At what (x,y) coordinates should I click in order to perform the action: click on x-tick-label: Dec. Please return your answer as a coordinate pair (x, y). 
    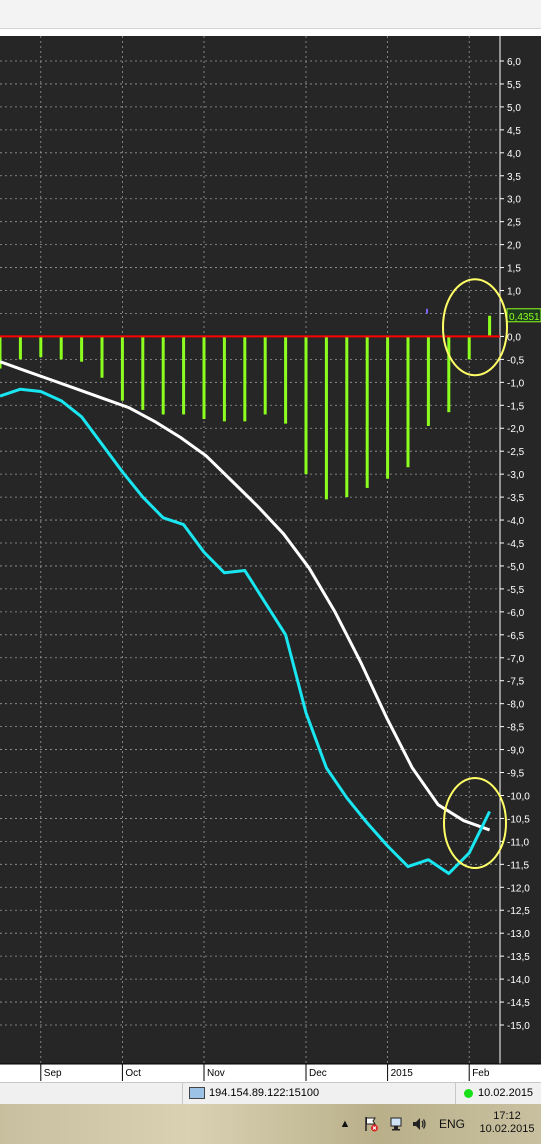
    Looking at the image, I should click on (318, 1073).